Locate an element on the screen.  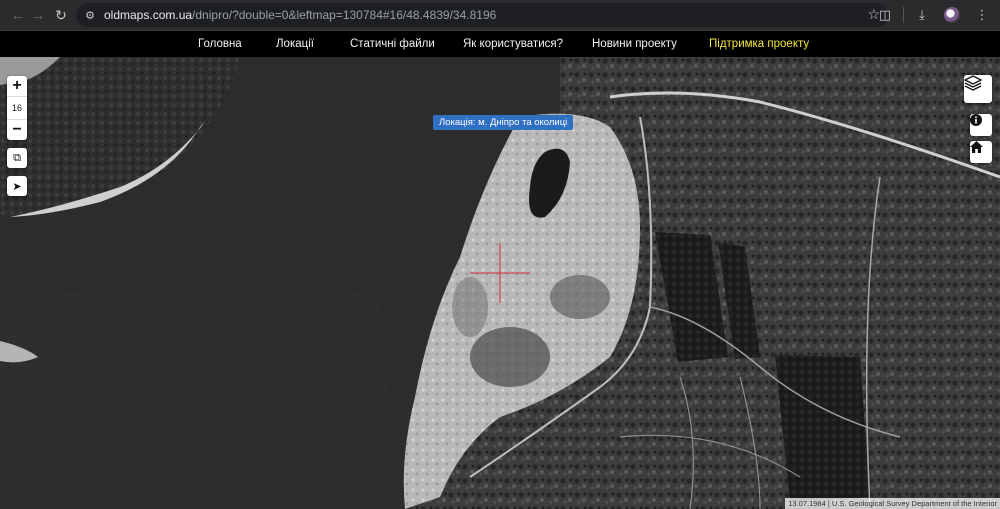
download-icon: ⤓ is located at coordinates (922, 15).